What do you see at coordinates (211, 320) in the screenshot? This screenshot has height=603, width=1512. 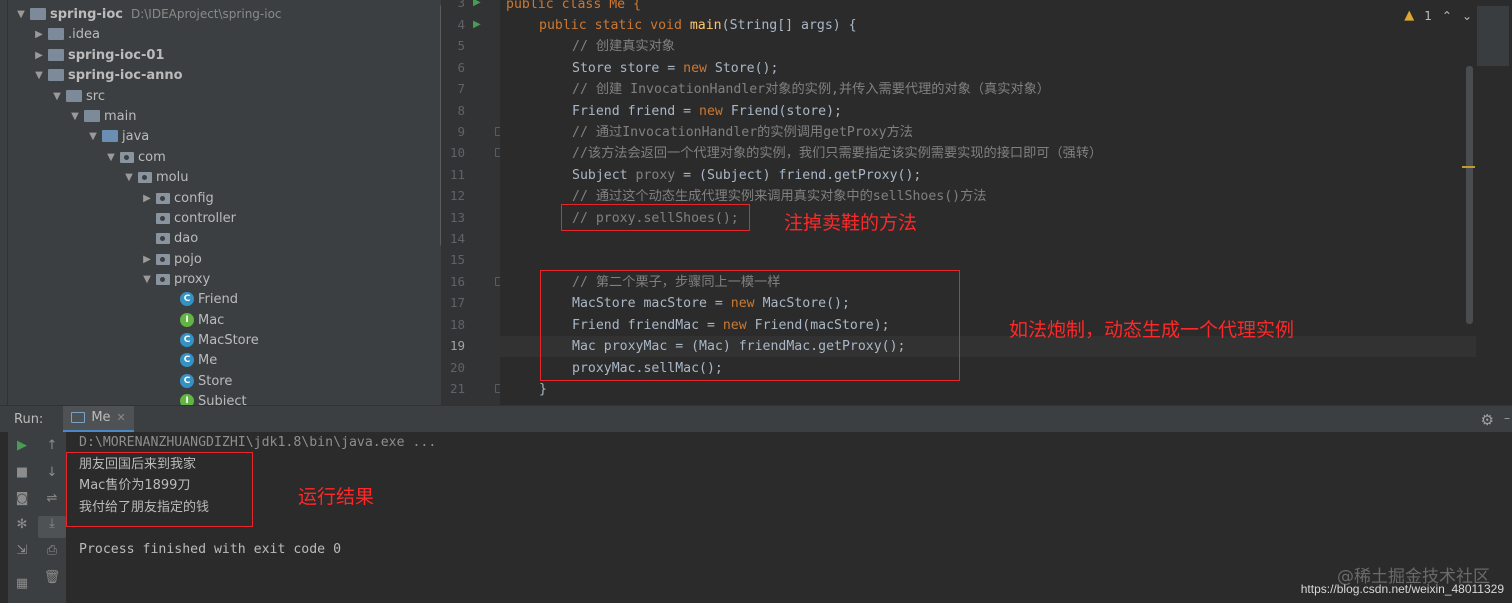 I see `tree-label: Mac` at bounding box center [211, 320].